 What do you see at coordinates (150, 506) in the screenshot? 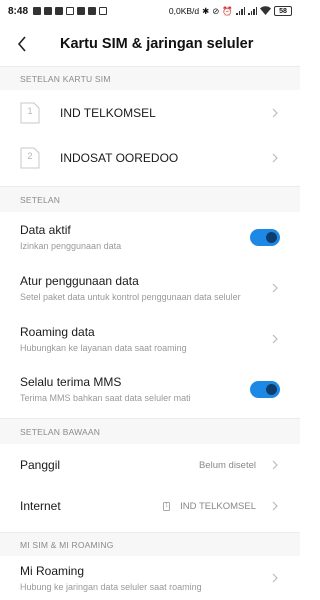
I see `default-internet: Internet 1 IND TELKOMSEL` at bounding box center [150, 506].